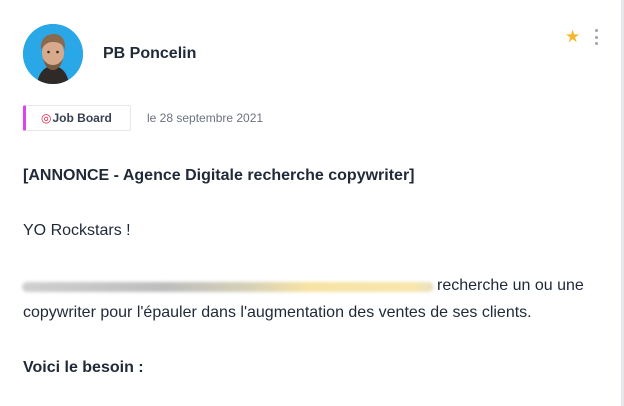  Describe the element at coordinates (205, 118) in the screenshot. I see `post-date: le 28 septembre 2021` at that location.